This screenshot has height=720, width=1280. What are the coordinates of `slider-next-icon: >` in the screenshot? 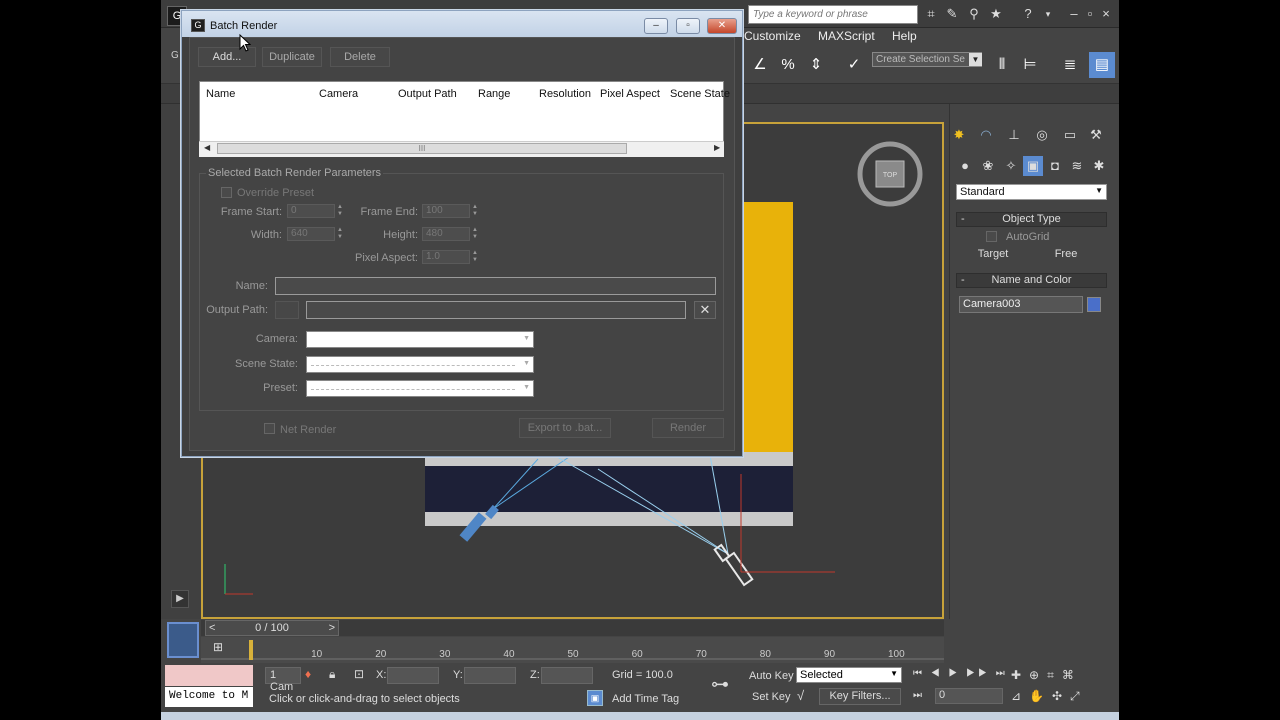 It's located at (332, 628).